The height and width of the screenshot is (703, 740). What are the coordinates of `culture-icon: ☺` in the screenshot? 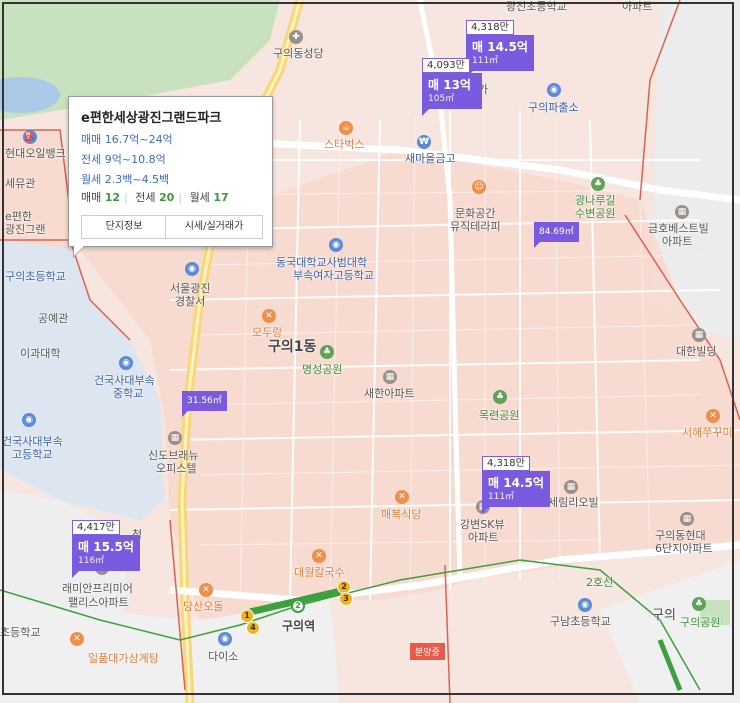 It's located at (479, 187).